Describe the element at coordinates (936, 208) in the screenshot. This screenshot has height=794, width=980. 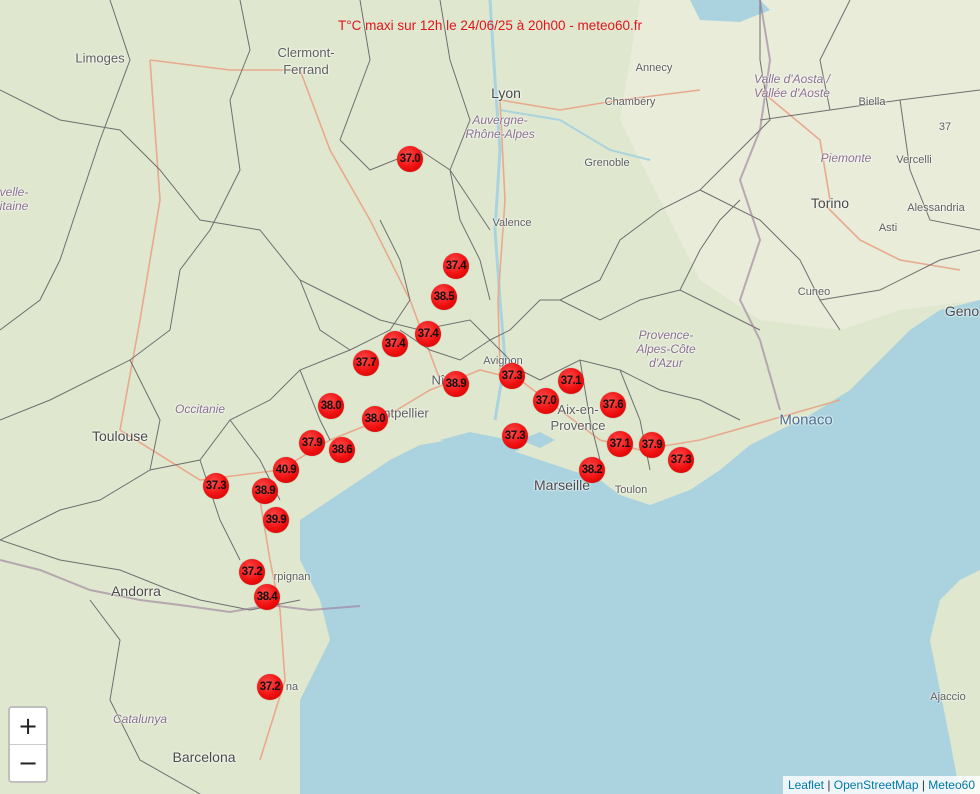
I see `label-alessandria: Alessandria` at that location.